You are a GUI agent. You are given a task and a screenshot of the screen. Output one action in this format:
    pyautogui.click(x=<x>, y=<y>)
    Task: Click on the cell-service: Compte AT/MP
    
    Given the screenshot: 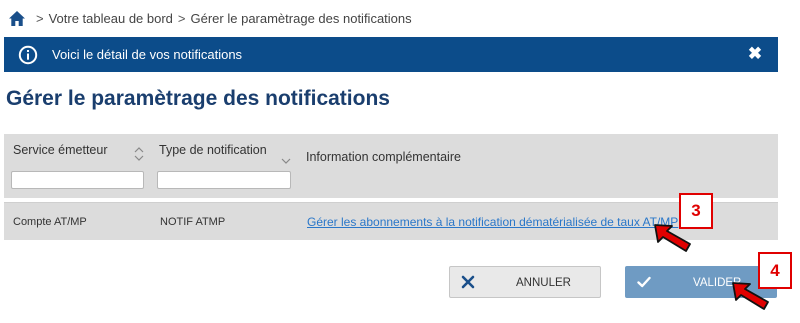 What is the action you would take?
    pyautogui.click(x=50, y=222)
    